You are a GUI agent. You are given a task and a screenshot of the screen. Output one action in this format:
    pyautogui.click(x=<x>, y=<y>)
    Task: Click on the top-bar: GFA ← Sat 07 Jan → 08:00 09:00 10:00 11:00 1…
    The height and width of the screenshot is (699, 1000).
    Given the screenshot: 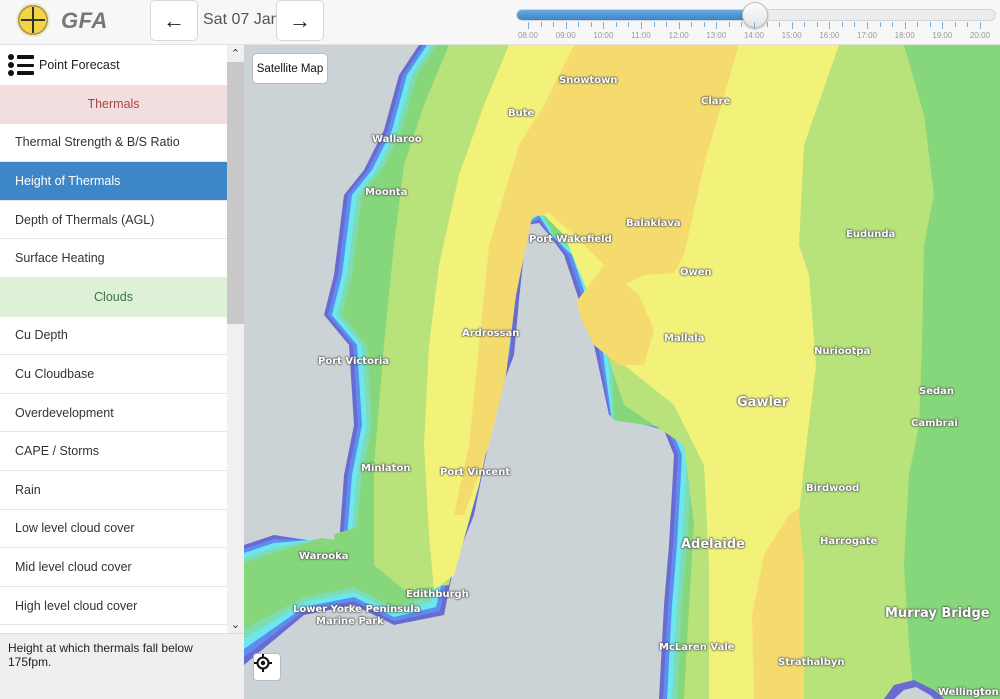 What is the action you would take?
    pyautogui.click(x=500, y=22)
    